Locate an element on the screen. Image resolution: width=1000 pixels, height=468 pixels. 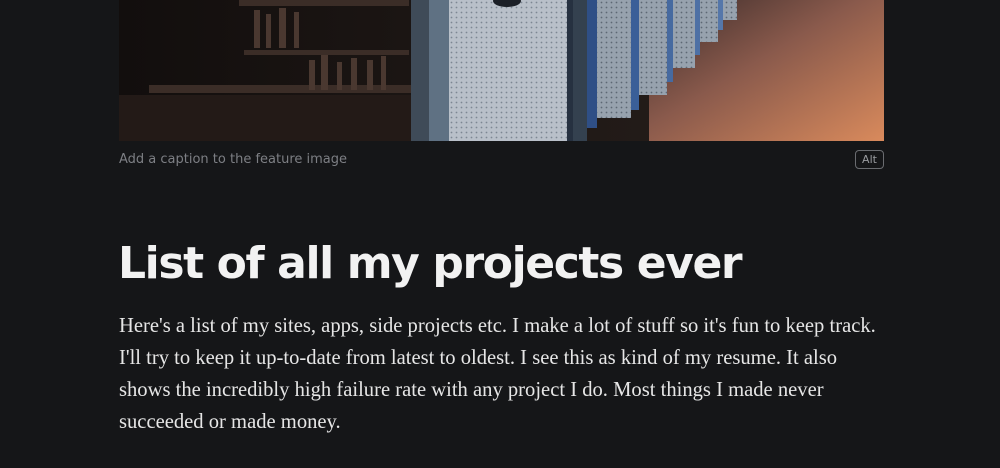
post-title: List of all my projects ever is located at coordinates (508, 264).